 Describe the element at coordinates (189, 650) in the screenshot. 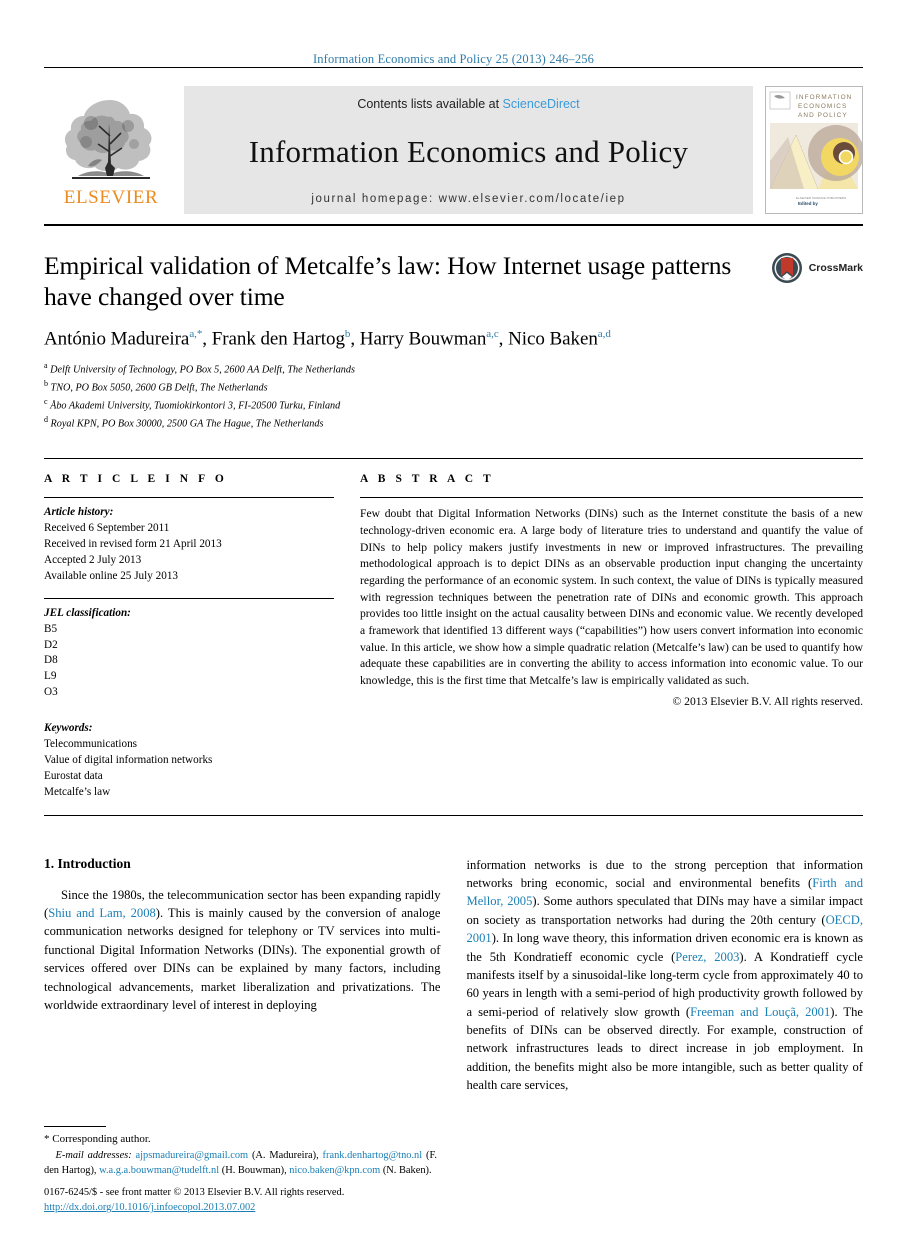

I see `jel-classification: JEL classification: B5 D2 D8 L9 O3` at that location.